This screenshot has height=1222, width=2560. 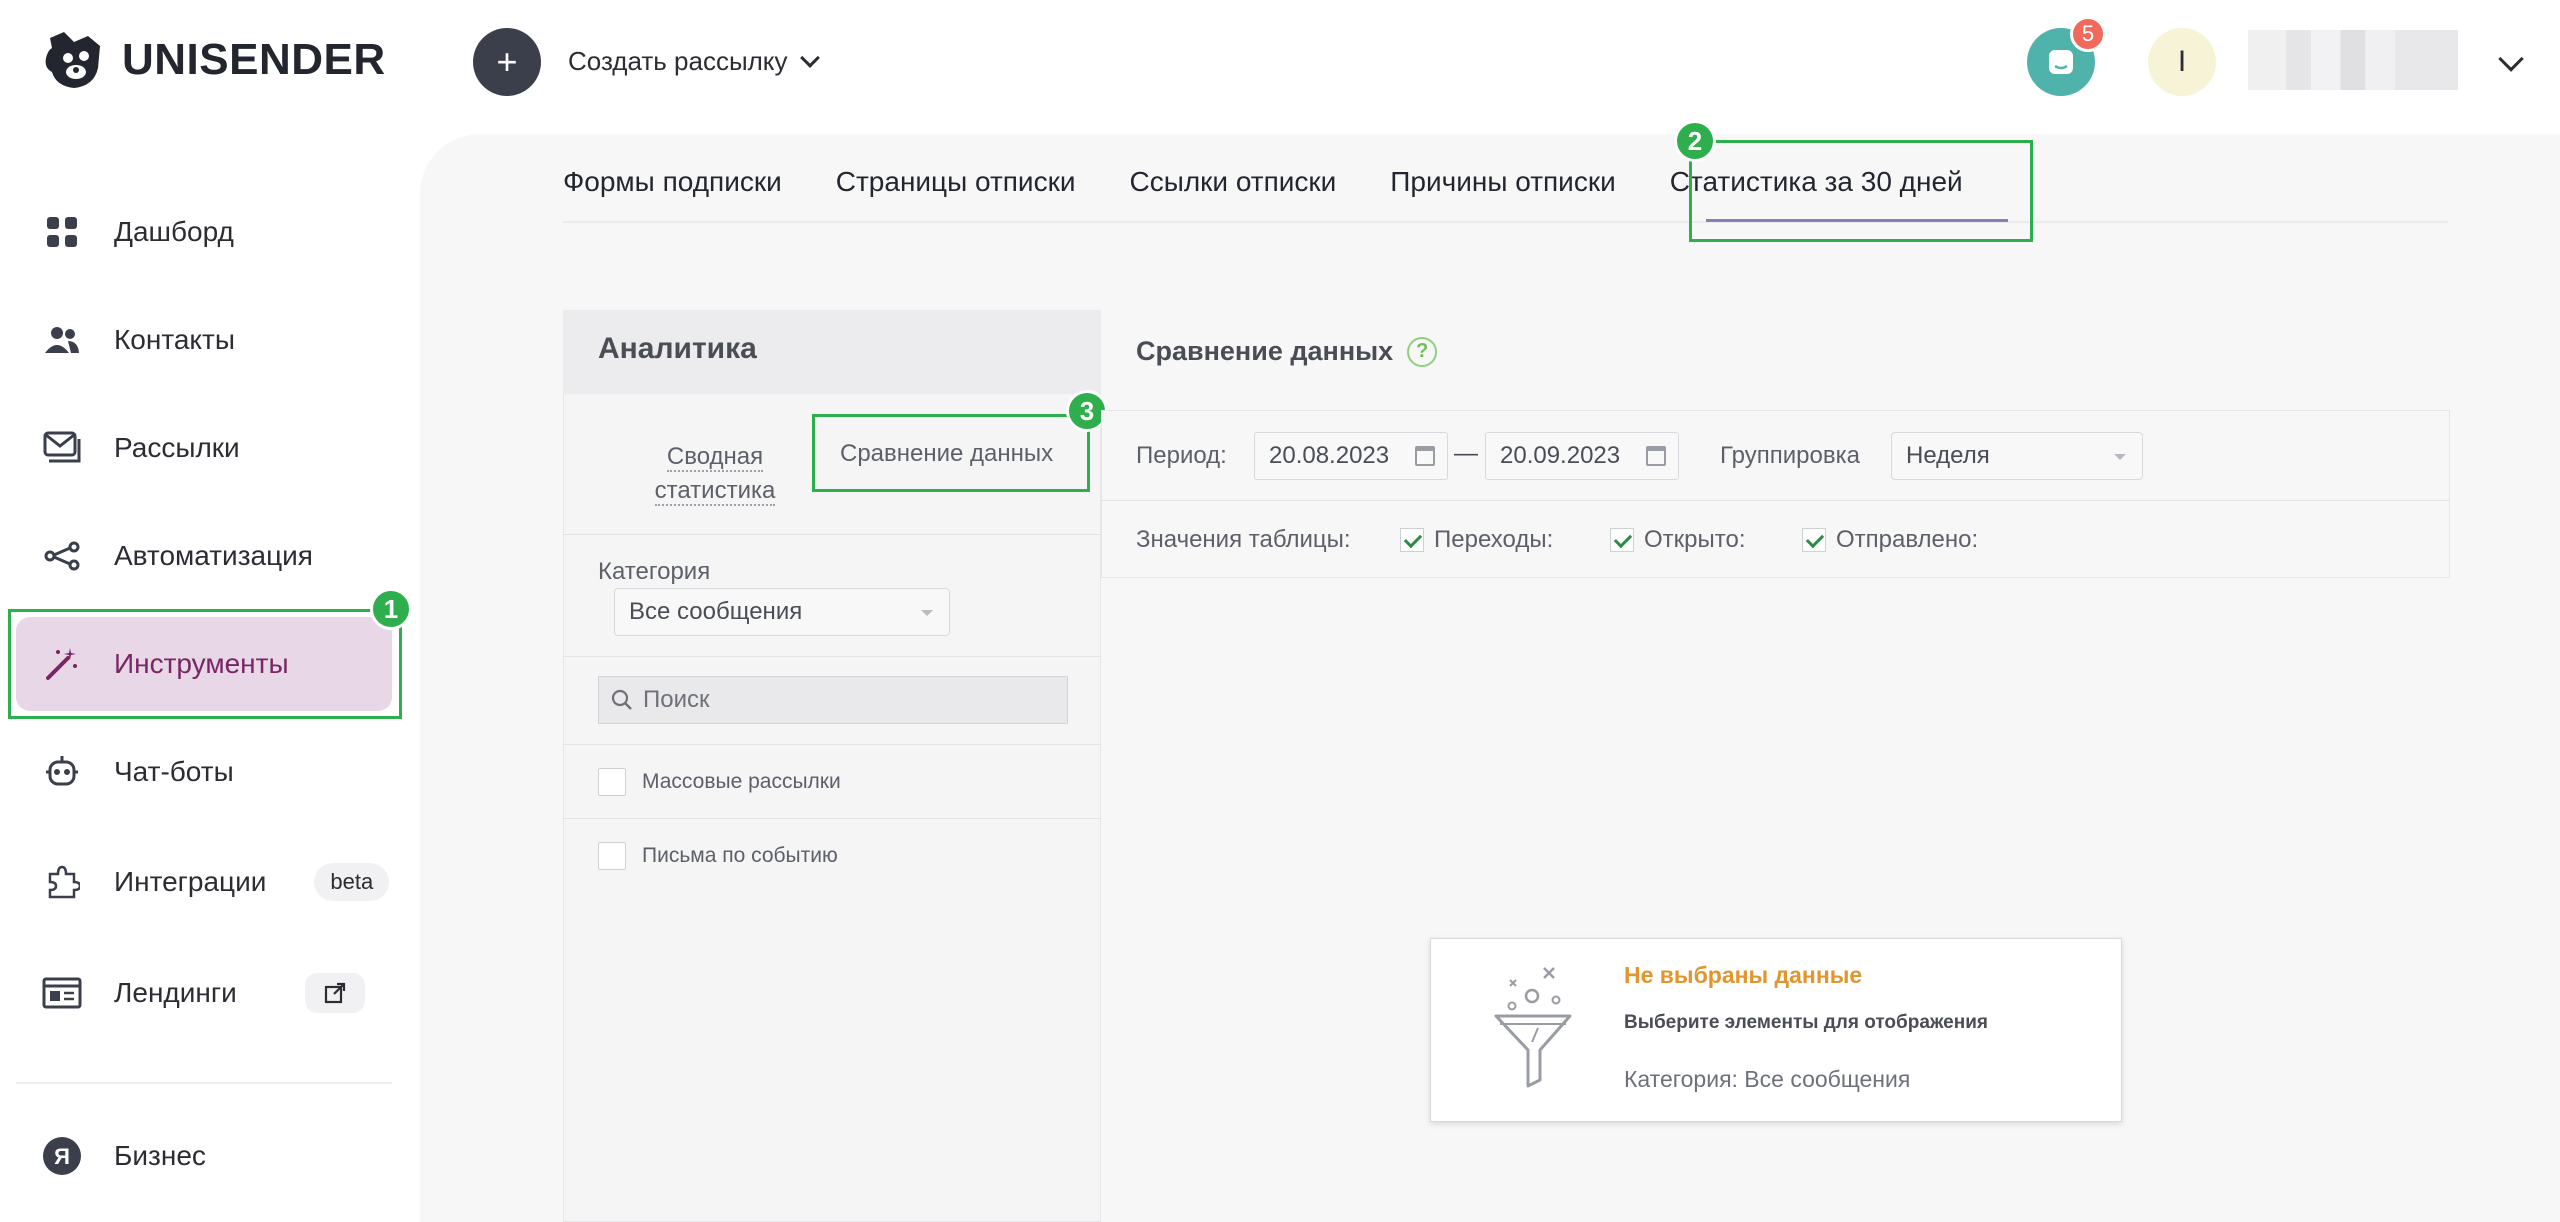 I want to click on list-item-label: Письма по событию, so click(x=740, y=855).